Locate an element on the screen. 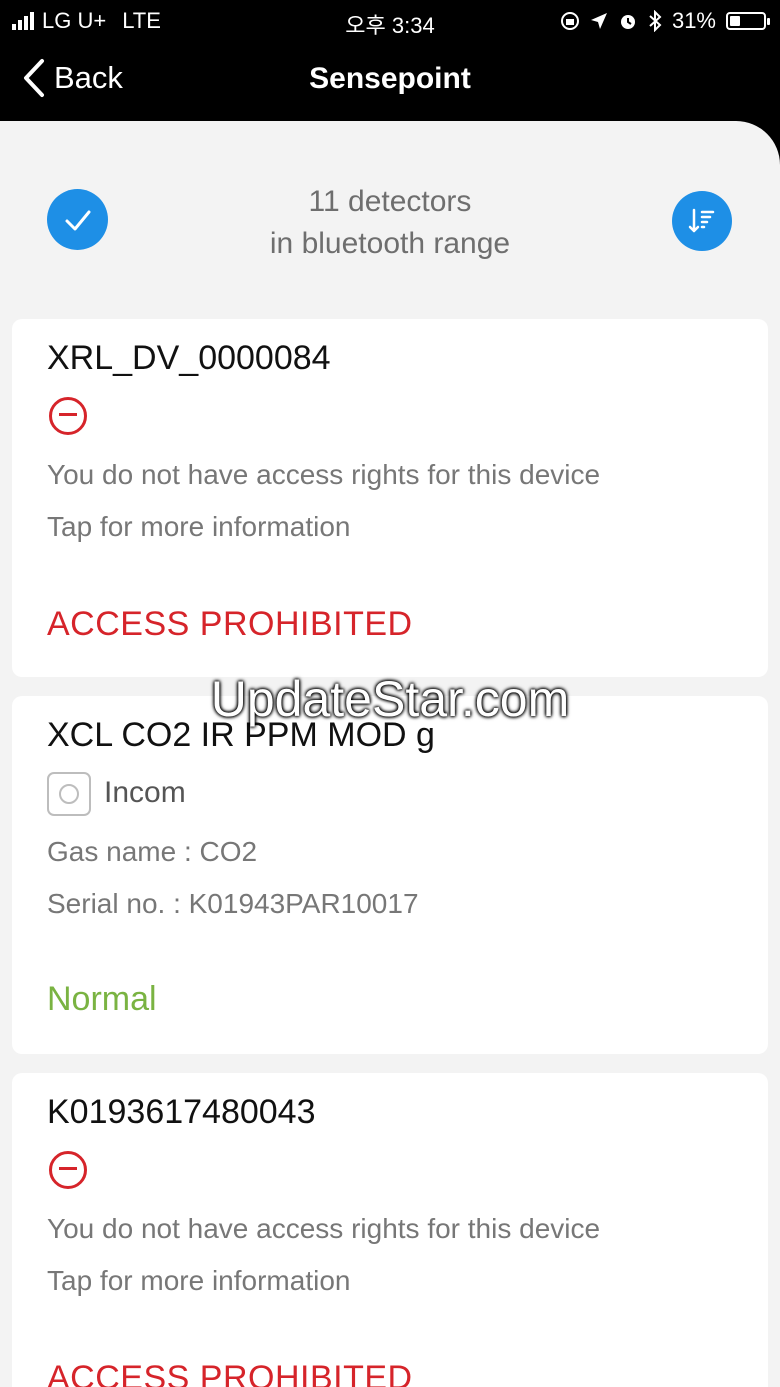  incom-icon is located at coordinates (69, 794).